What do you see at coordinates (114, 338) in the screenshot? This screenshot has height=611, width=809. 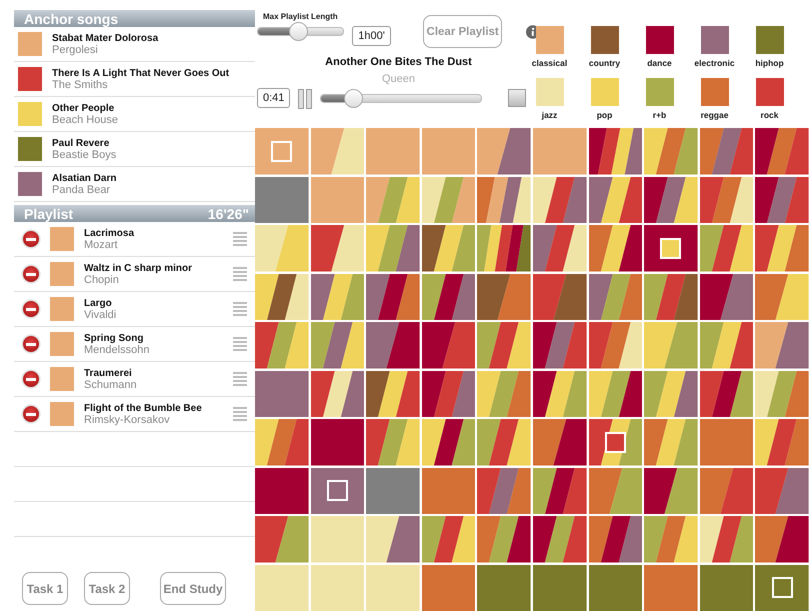 I see `song-title: Spring Song` at bounding box center [114, 338].